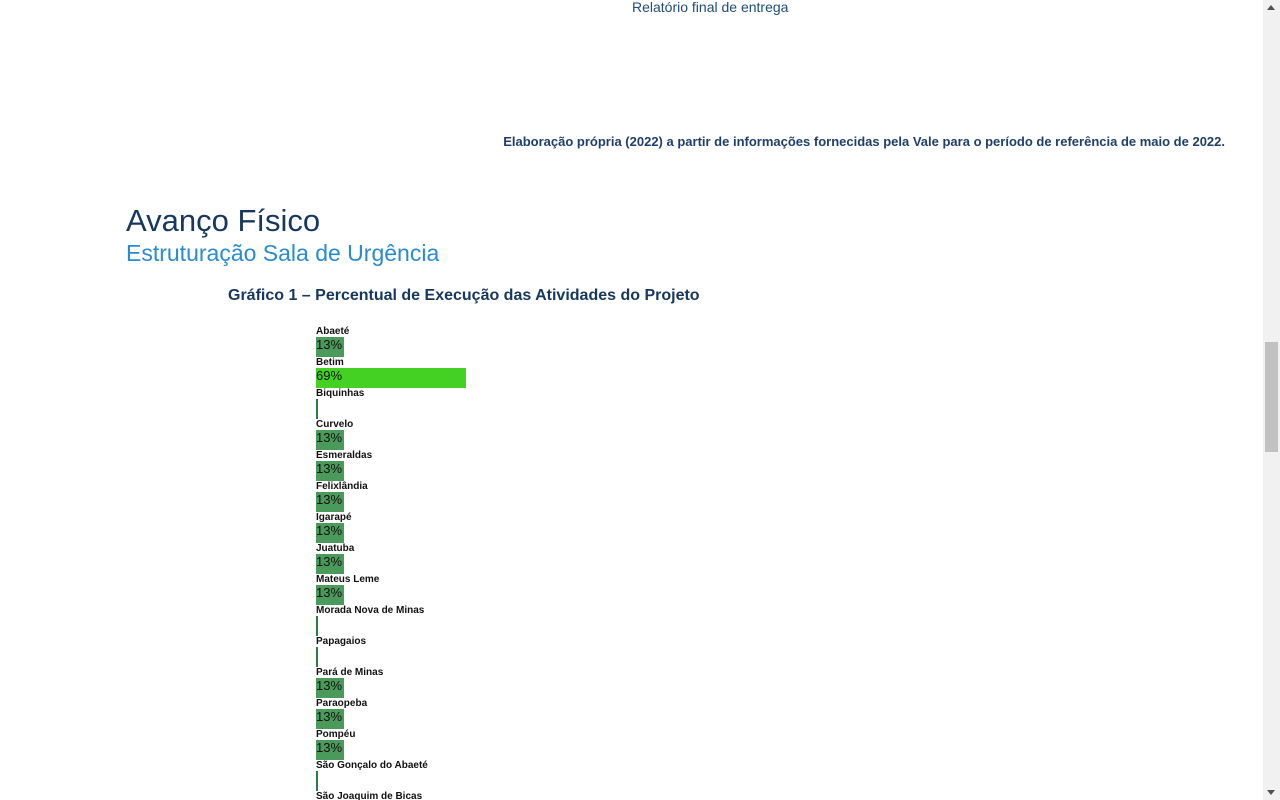  Describe the element at coordinates (516, 795) in the screenshot. I see `chart-row: São Joaquim de Bicas` at that location.